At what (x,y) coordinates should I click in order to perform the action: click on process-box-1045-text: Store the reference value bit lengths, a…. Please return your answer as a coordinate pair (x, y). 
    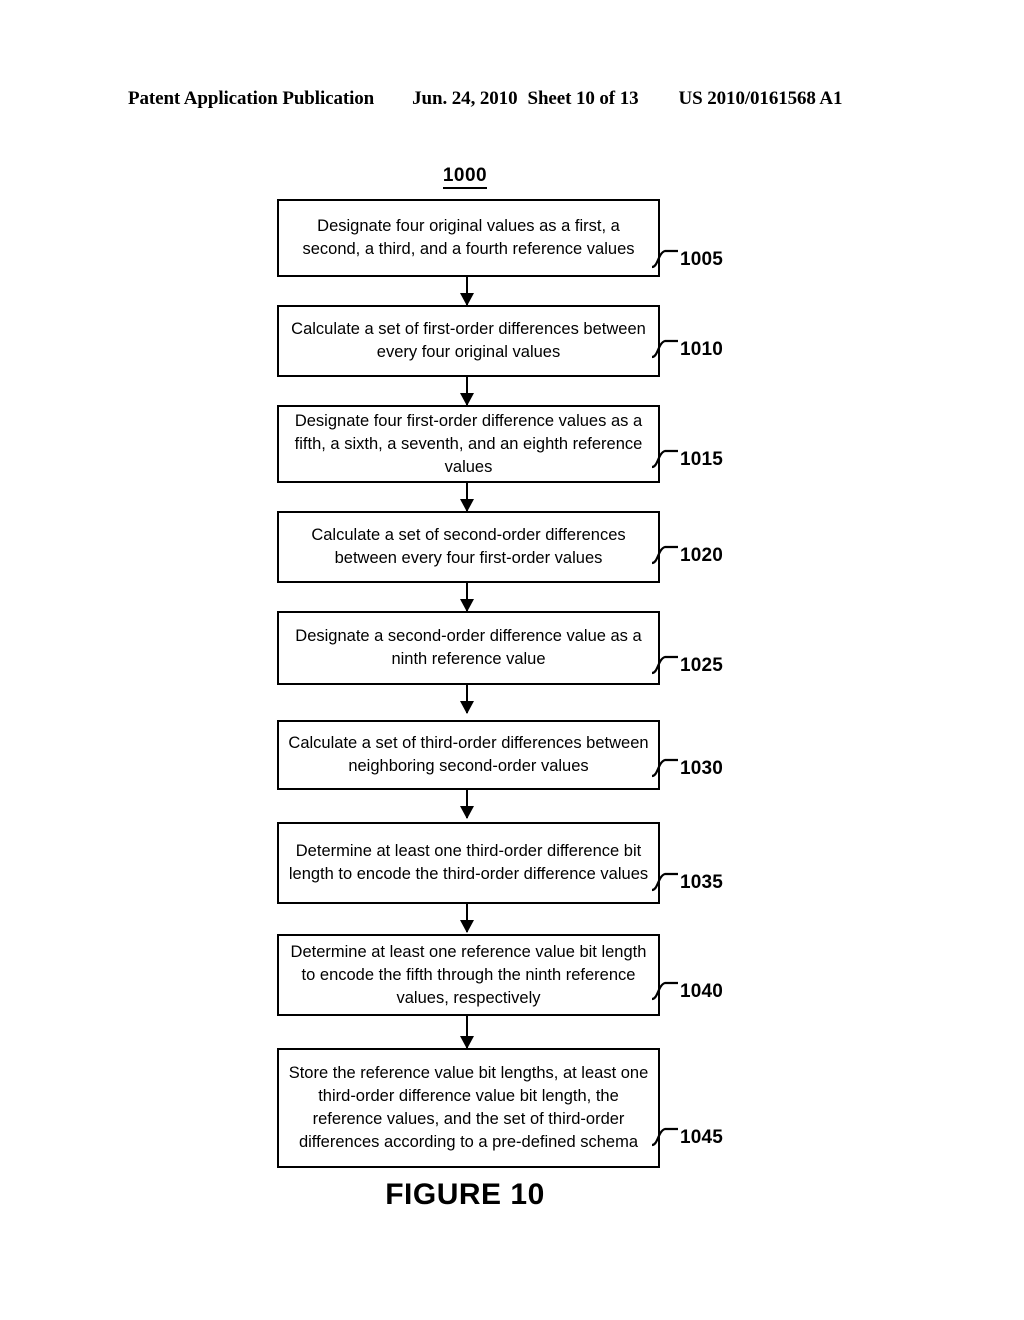
    Looking at the image, I should click on (468, 1107).